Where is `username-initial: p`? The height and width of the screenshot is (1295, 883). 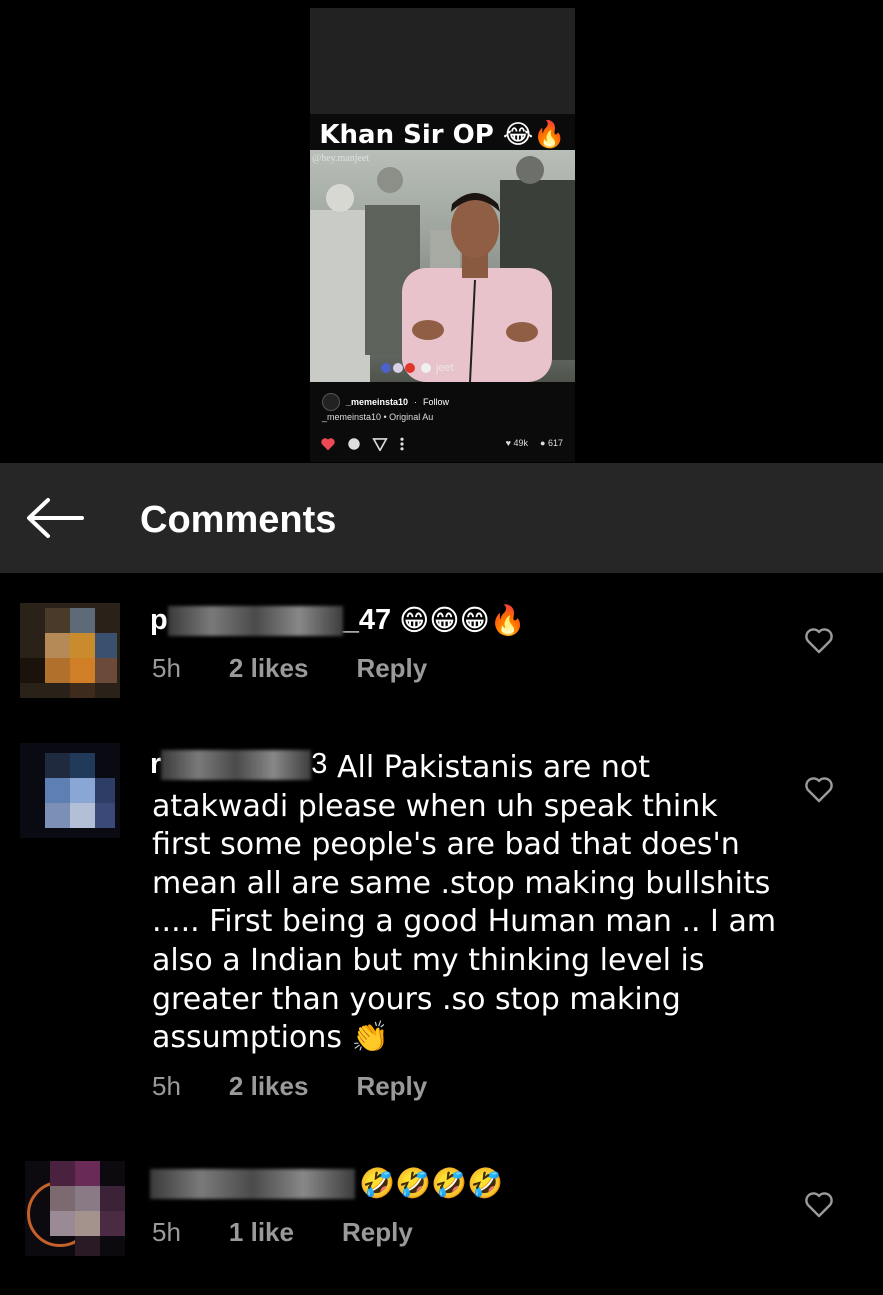 username-initial: p is located at coordinates (159, 620).